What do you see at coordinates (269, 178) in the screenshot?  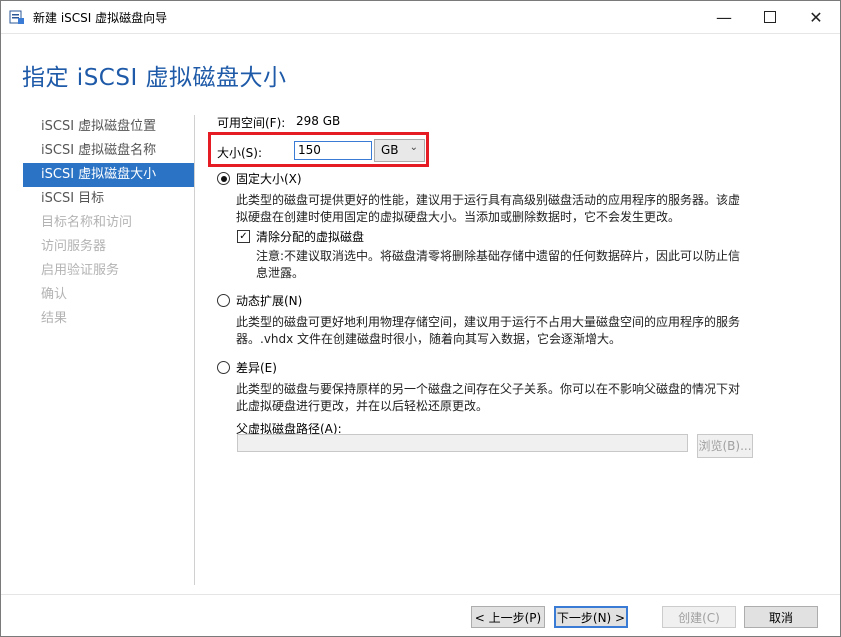 I see `fixed-size-label: 固定大小(X)` at bounding box center [269, 178].